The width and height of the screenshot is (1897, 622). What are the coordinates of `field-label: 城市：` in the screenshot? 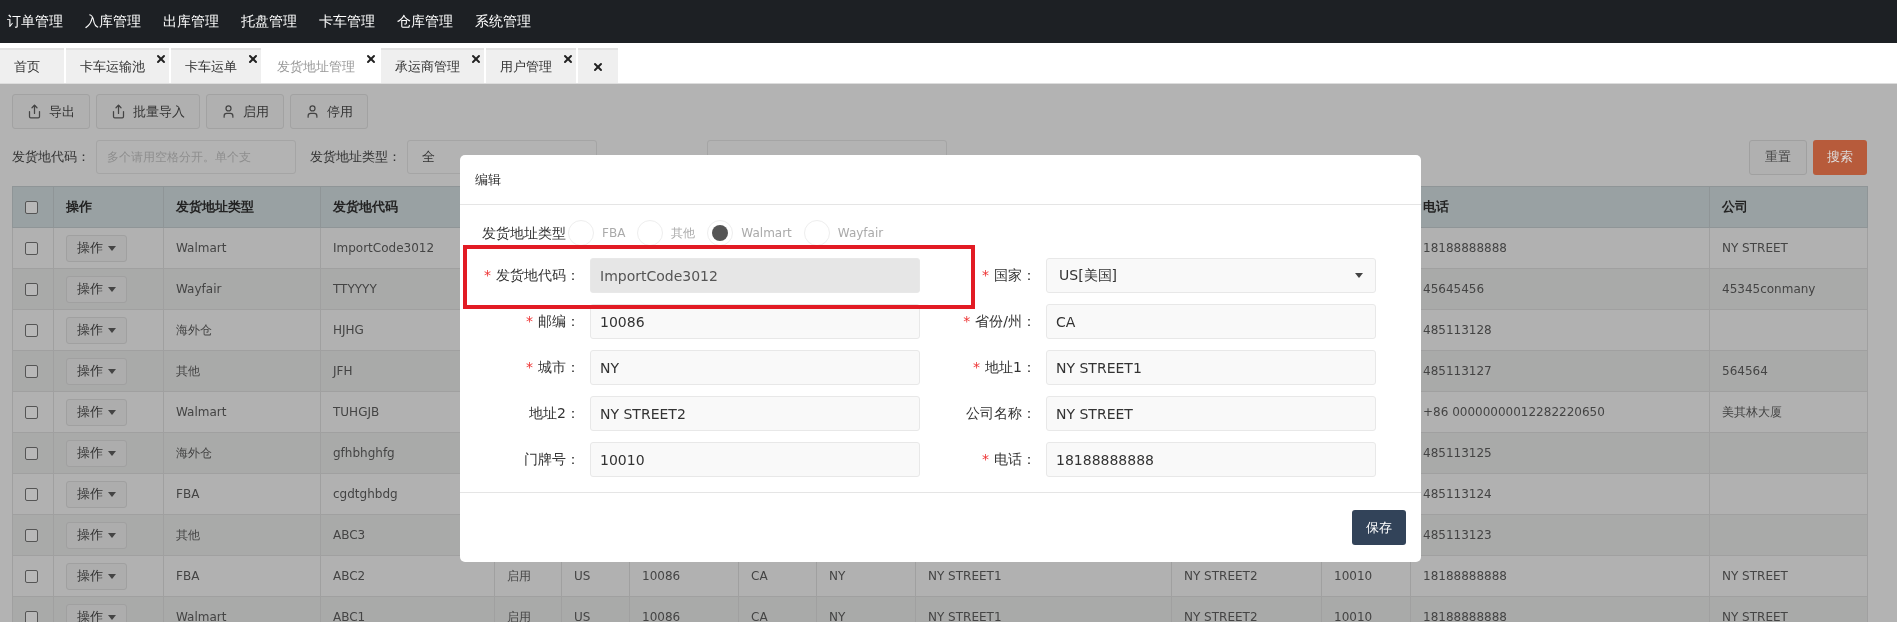 It's located at (559, 367).